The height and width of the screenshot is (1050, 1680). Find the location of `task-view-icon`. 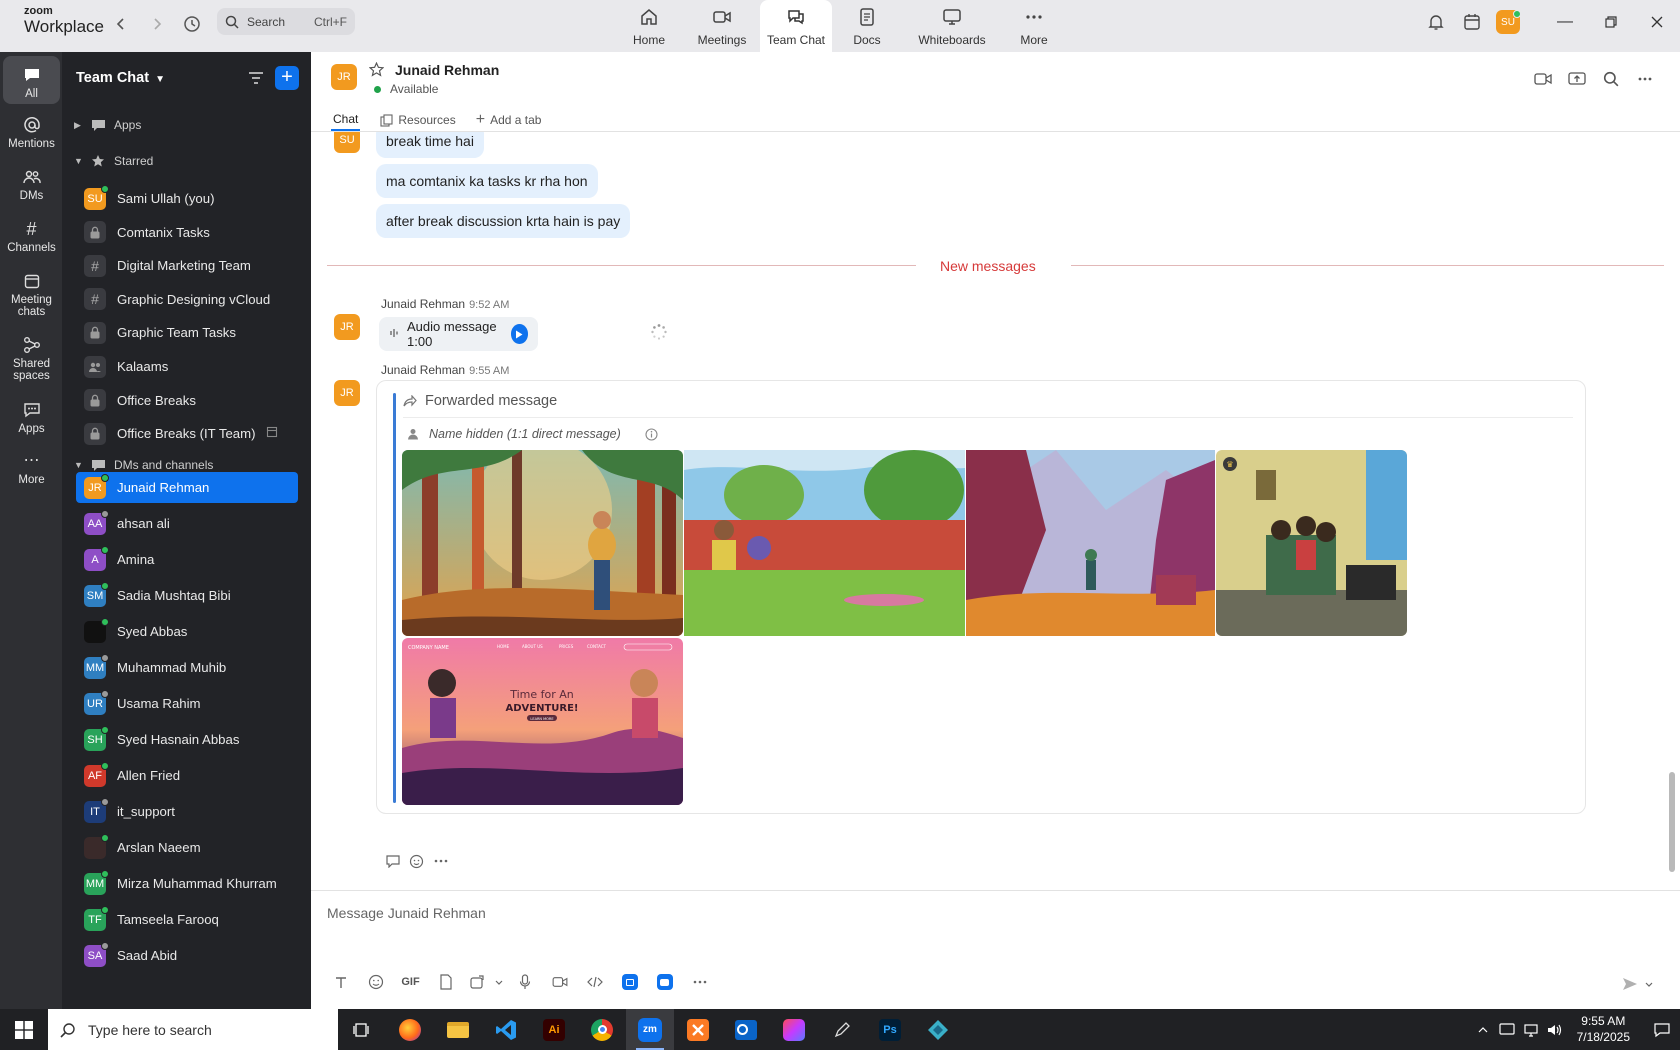

task-view-icon is located at coordinates (362, 1029).